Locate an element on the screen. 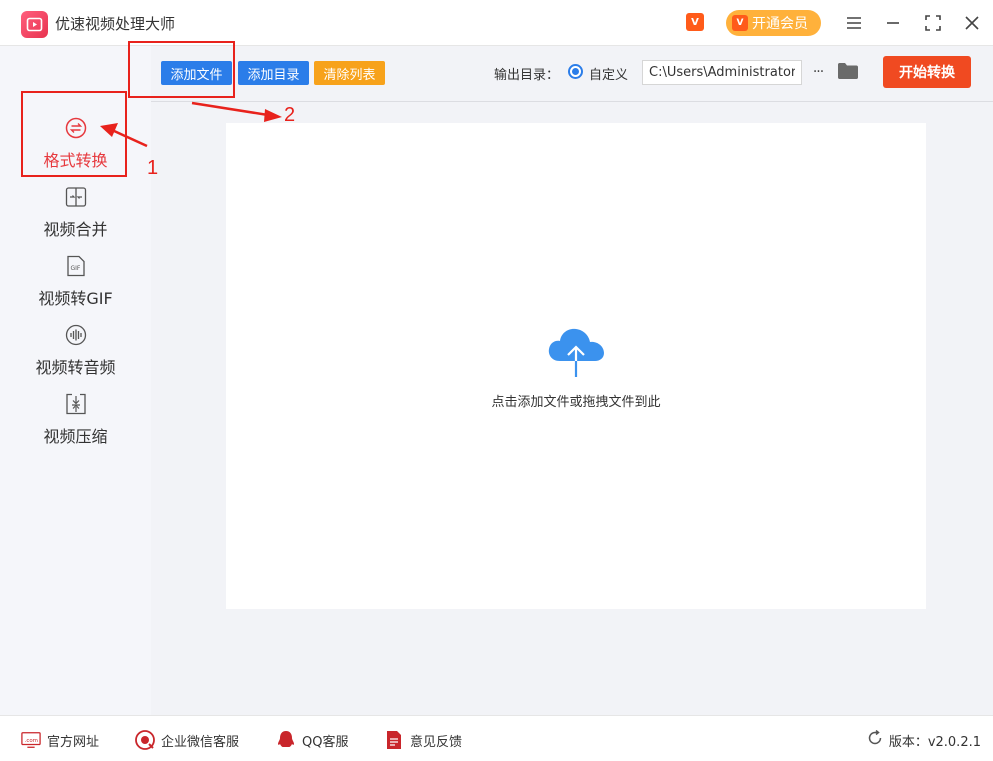  annotation-number-2: 2 is located at coordinates (290, 115).